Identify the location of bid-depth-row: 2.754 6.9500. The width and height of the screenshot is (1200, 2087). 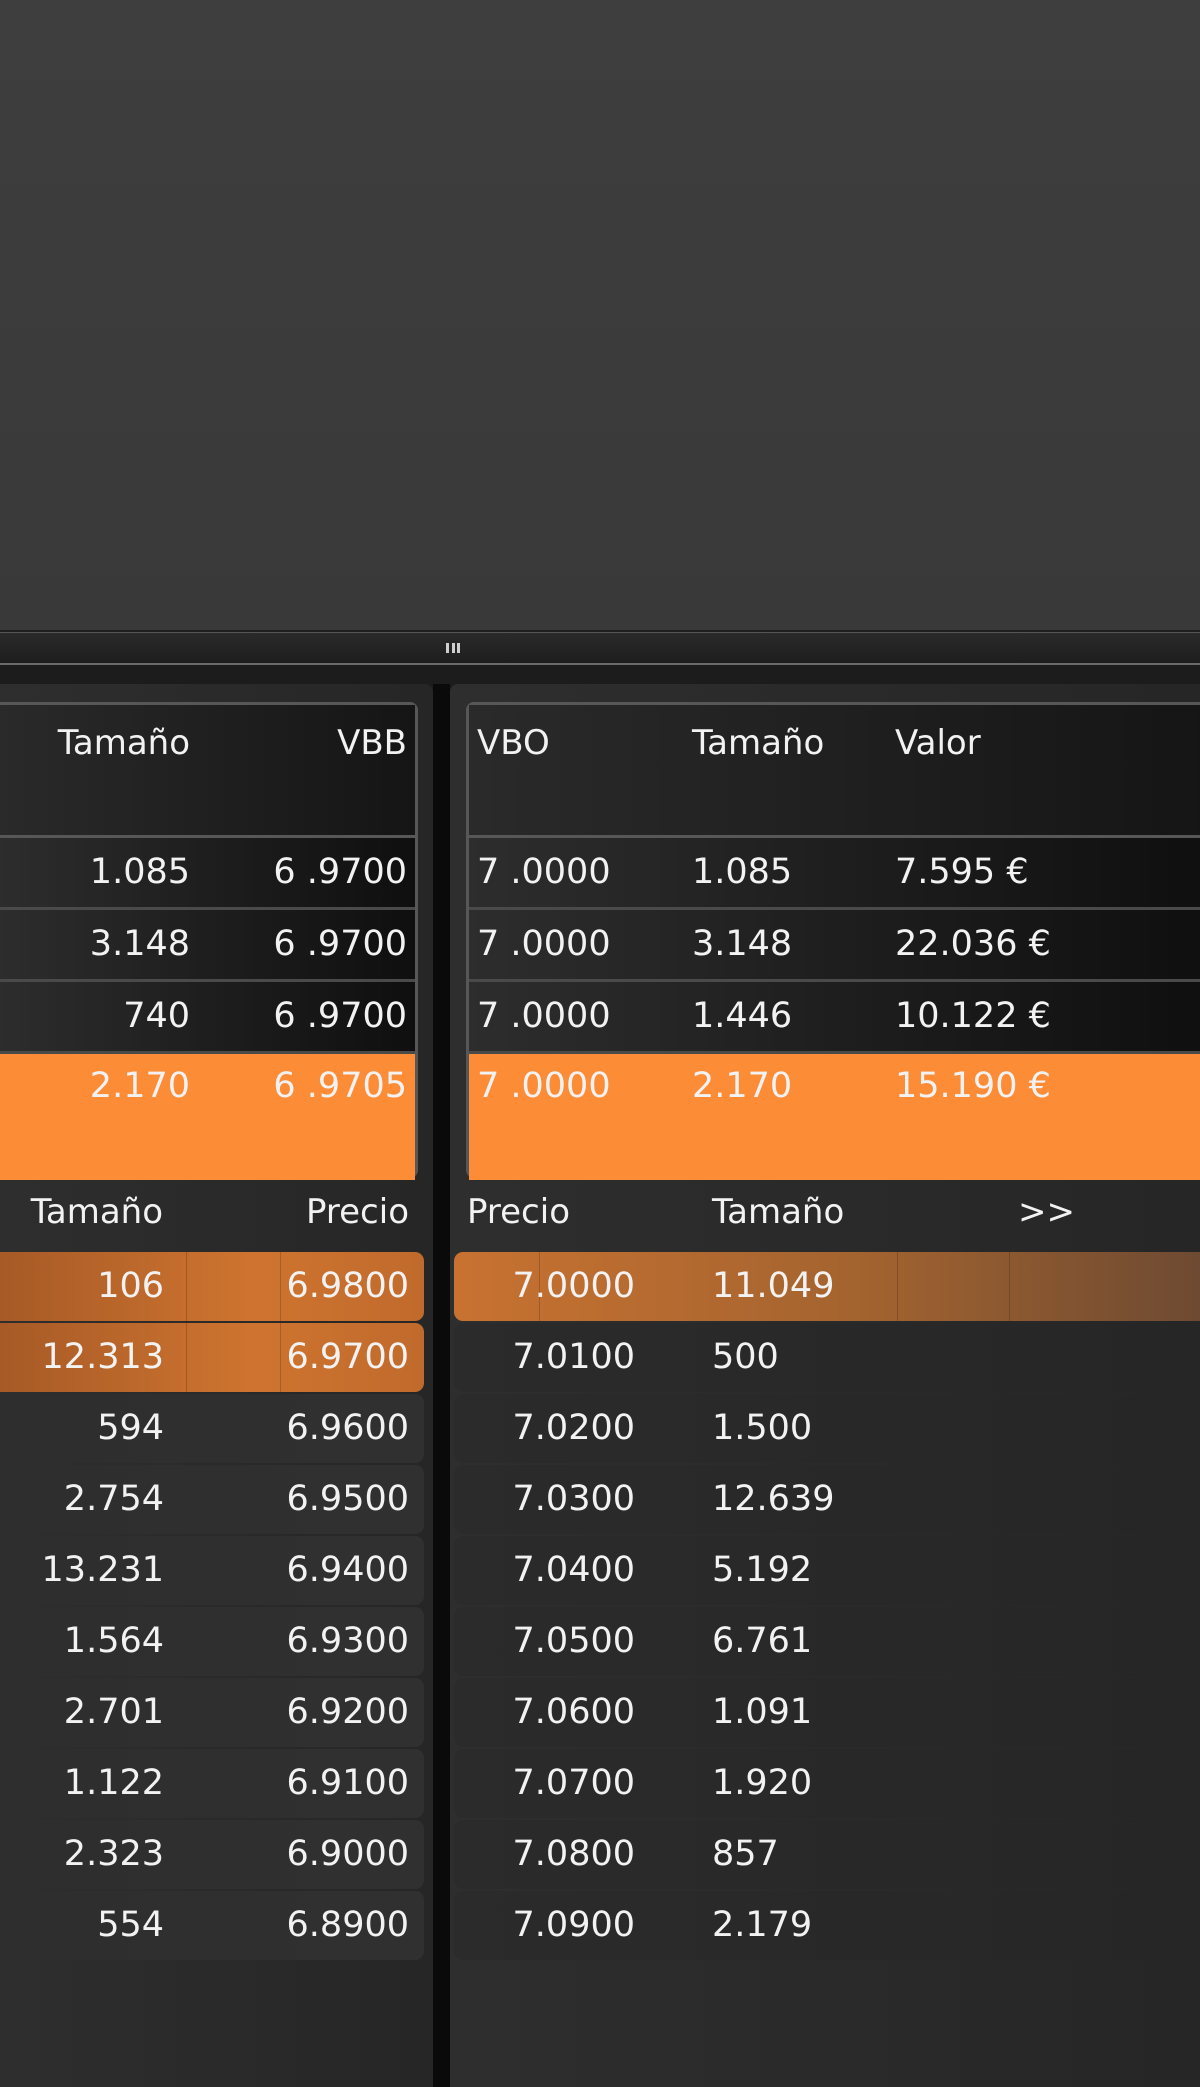
(212, 1499).